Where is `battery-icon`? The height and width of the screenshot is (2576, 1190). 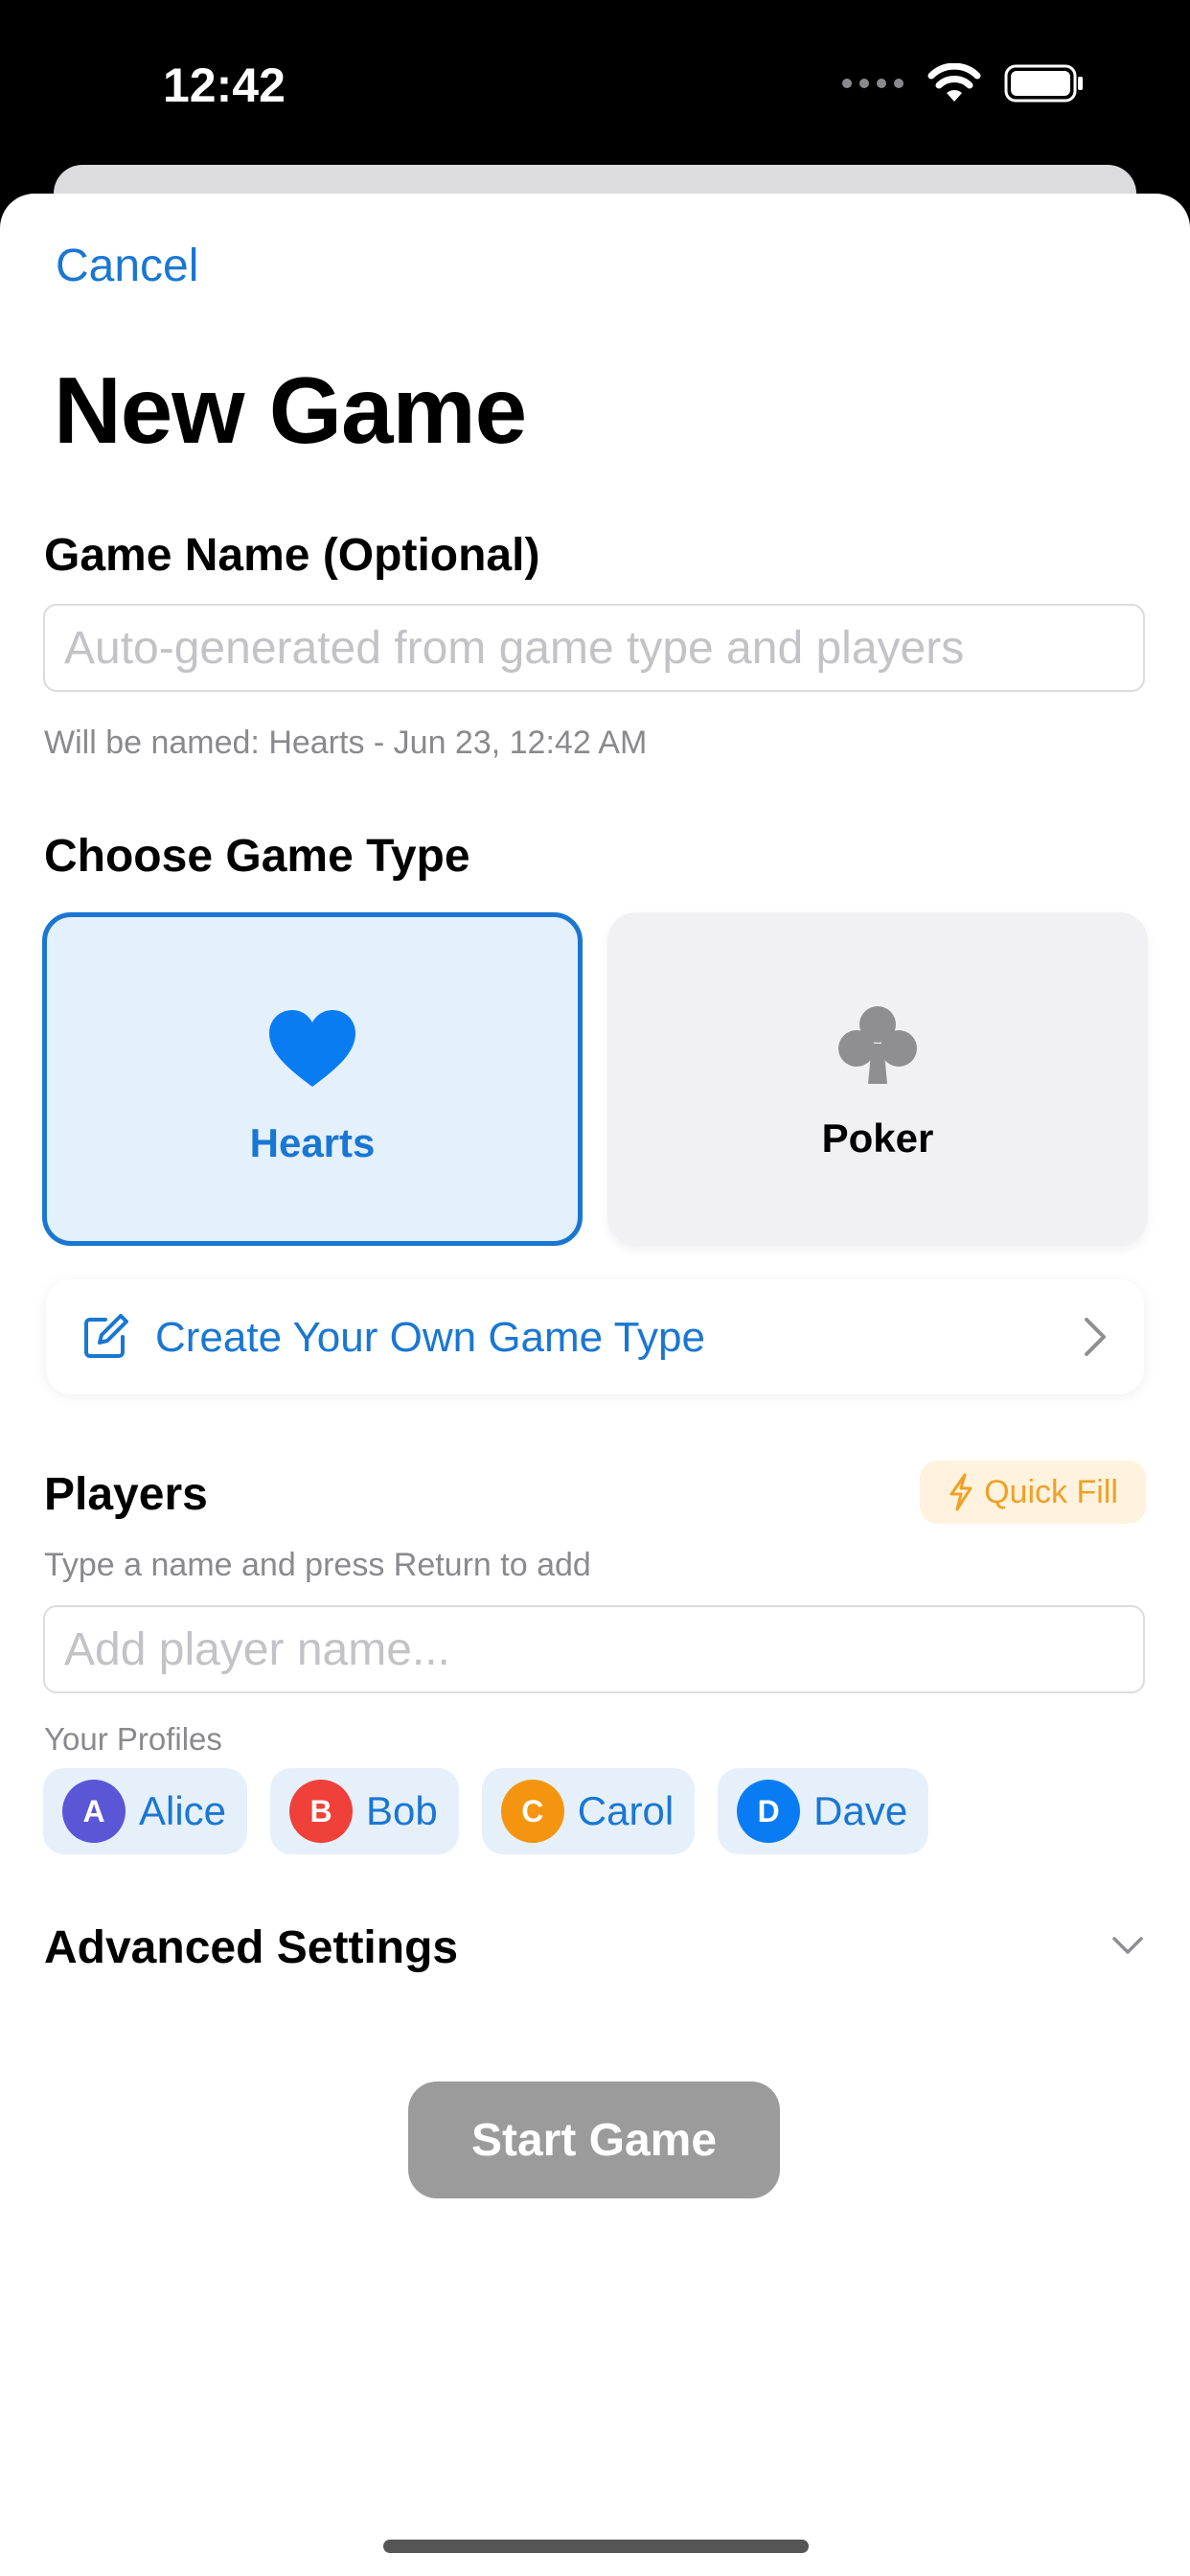 battery-icon is located at coordinates (1043, 83).